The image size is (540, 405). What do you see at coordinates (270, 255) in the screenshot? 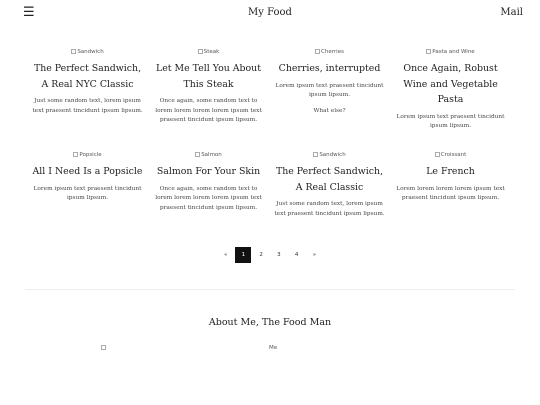
I see `pagination: « 1 2 3 4 »` at bounding box center [270, 255].